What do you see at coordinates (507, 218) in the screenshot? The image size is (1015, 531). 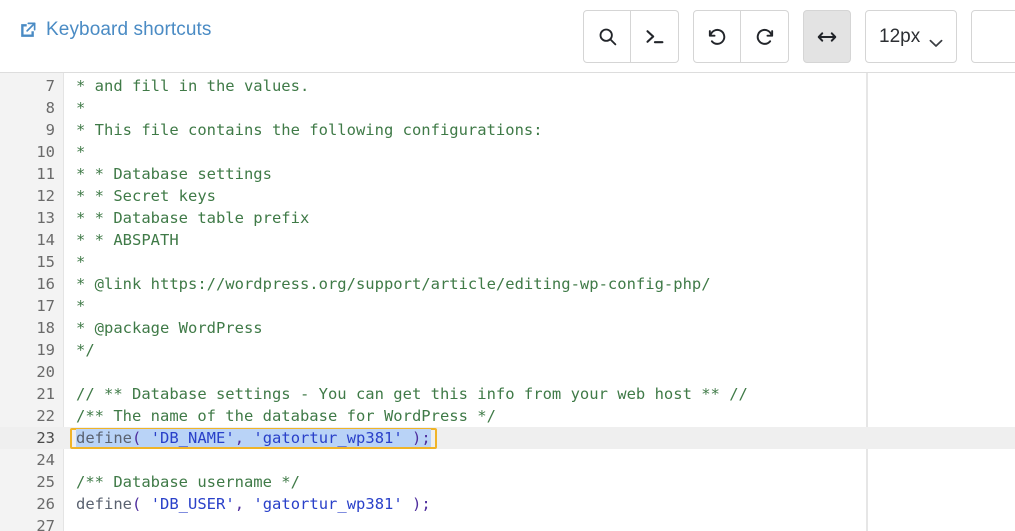 I see `code-line: 13 * * Database table prefix` at bounding box center [507, 218].